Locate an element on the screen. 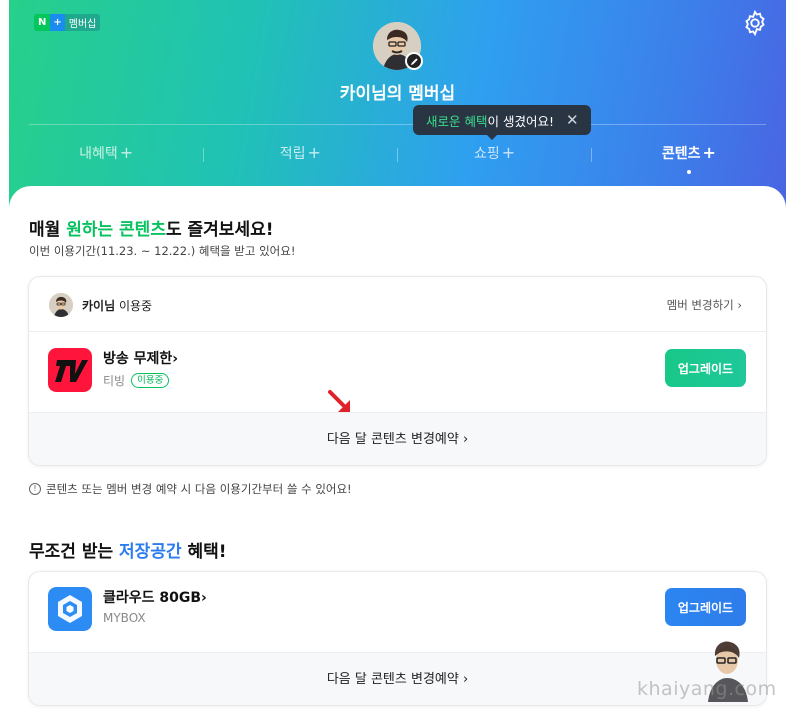  notice-message: 콘텐츠 또는 멤버 변경 예약 시 다음 이용기간부터 쓸 수 있어요! is located at coordinates (199, 489).